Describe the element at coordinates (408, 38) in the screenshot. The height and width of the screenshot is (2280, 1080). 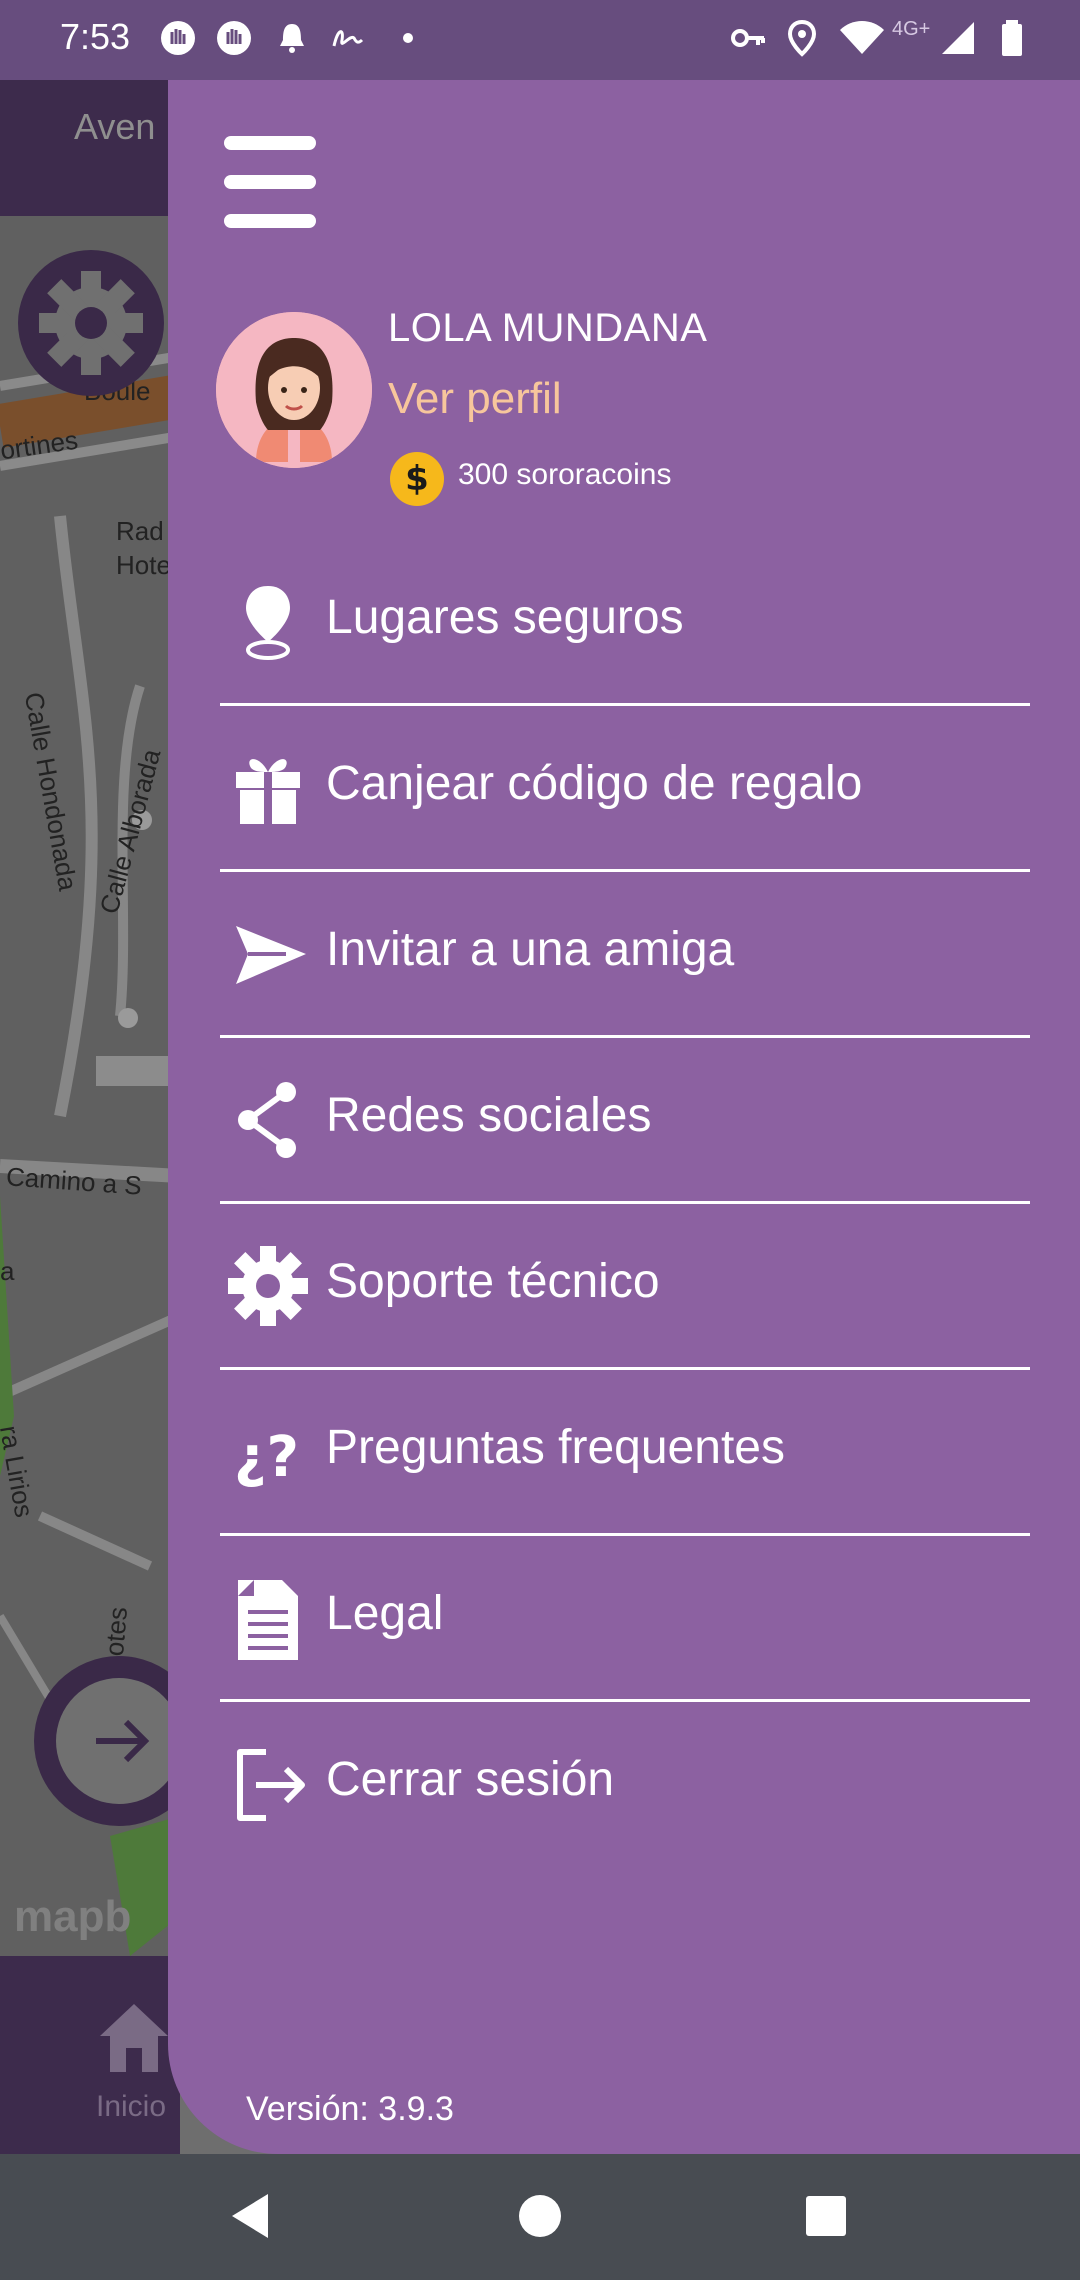
I see `dot-icon` at that location.